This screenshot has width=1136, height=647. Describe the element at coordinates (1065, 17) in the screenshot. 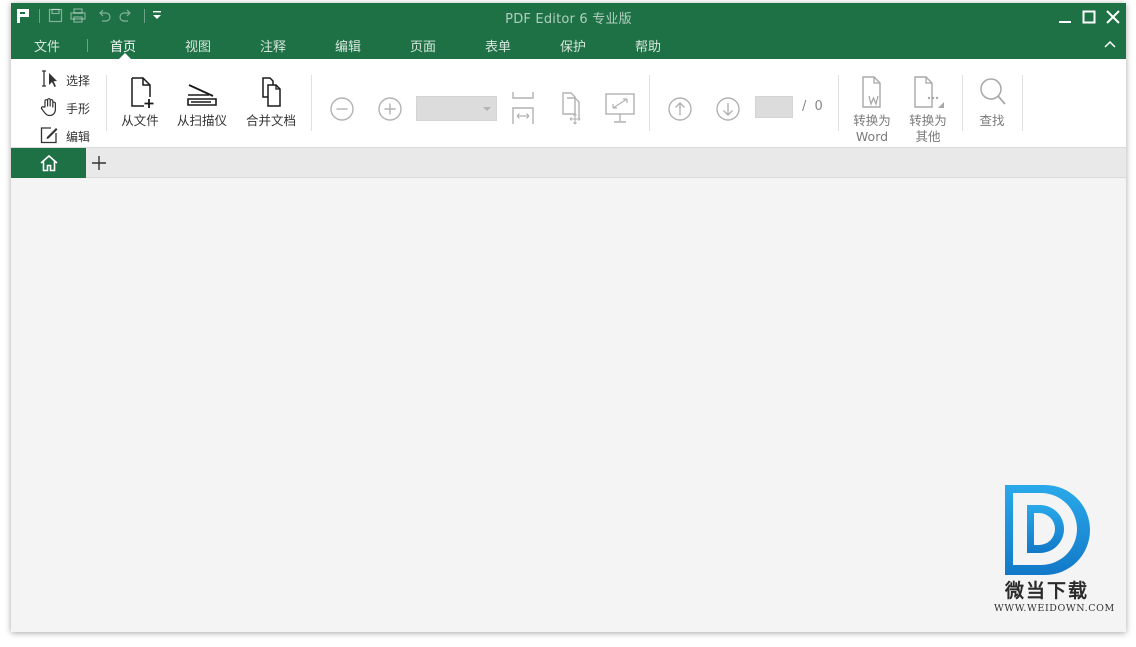

I see `minimize-button` at that location.